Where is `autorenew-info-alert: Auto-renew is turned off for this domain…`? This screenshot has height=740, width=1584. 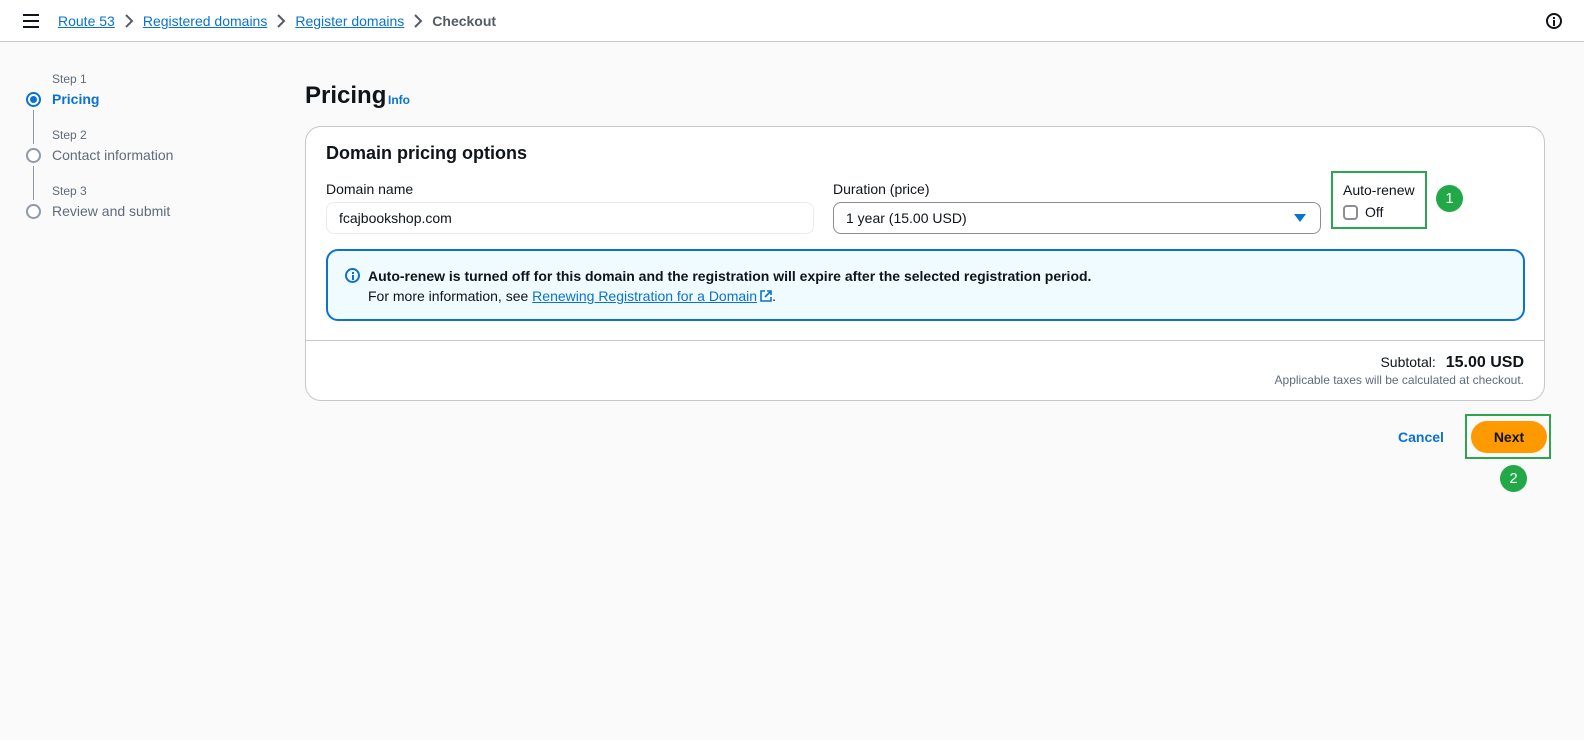 autorenew-info-alert: Auto-renew is turned off for this domain… is located at coordinates (925, 285).